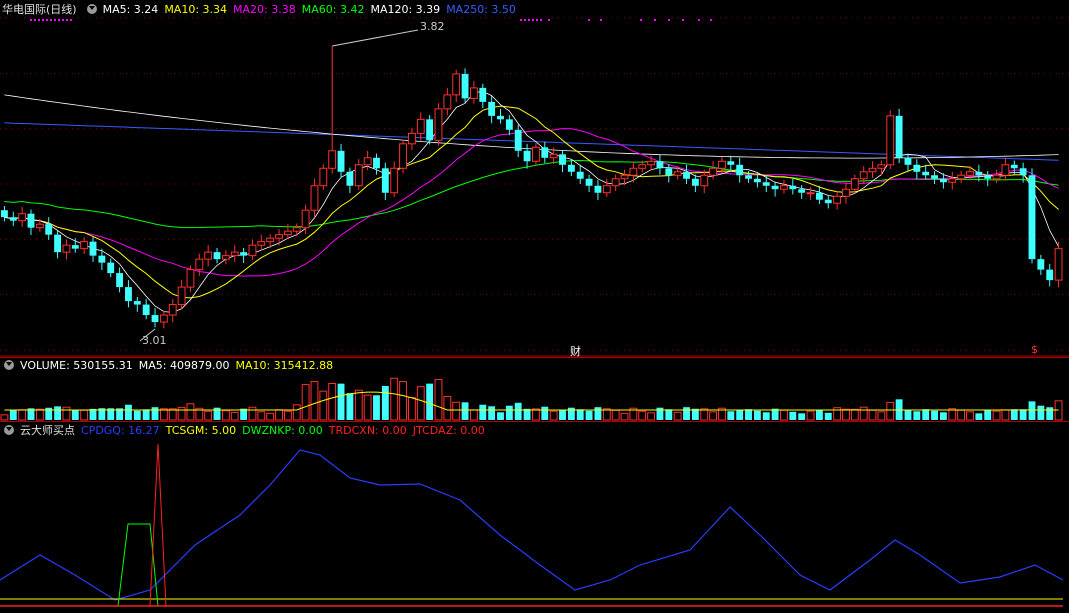 Image resolution: width=1069 pixels, height=613 pixels. Describe the element at coordinates (575, 351) in the screenshot. I see `finance-marker: 财` at that location.